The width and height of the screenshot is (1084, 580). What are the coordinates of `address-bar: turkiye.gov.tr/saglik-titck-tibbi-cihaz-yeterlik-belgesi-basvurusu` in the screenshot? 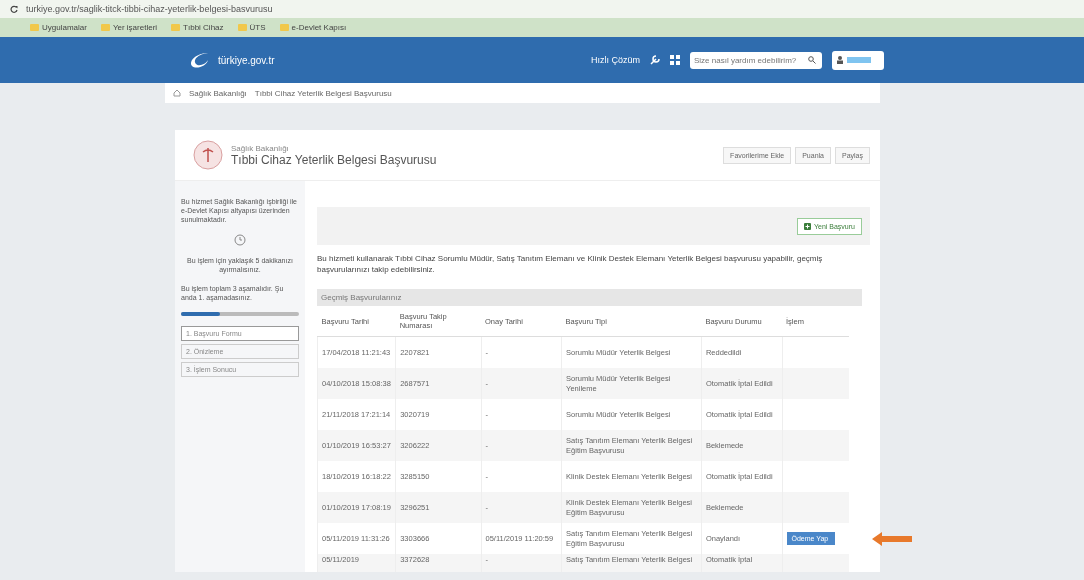 It's located at (149, 9).